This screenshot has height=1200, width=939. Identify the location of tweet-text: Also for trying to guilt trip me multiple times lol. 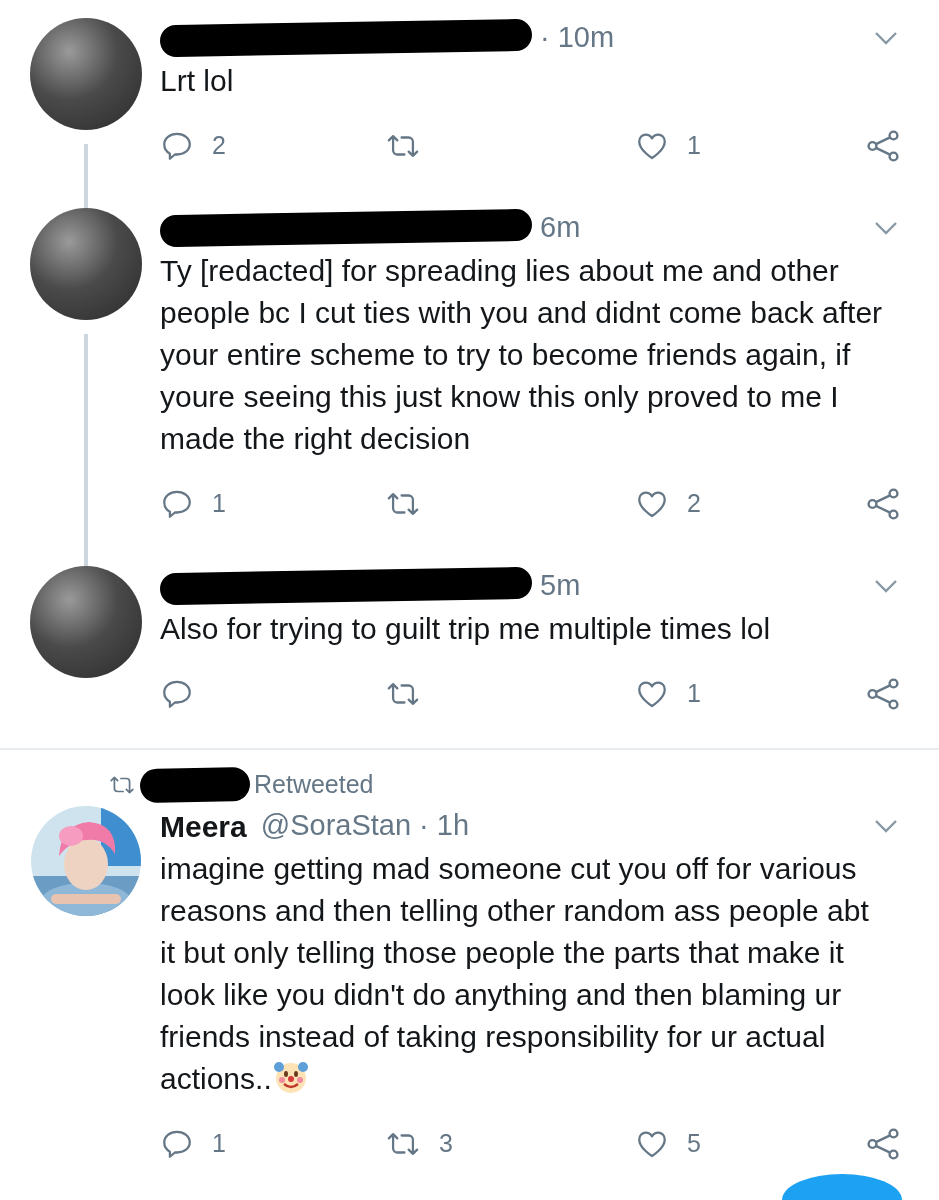
(466, 629).